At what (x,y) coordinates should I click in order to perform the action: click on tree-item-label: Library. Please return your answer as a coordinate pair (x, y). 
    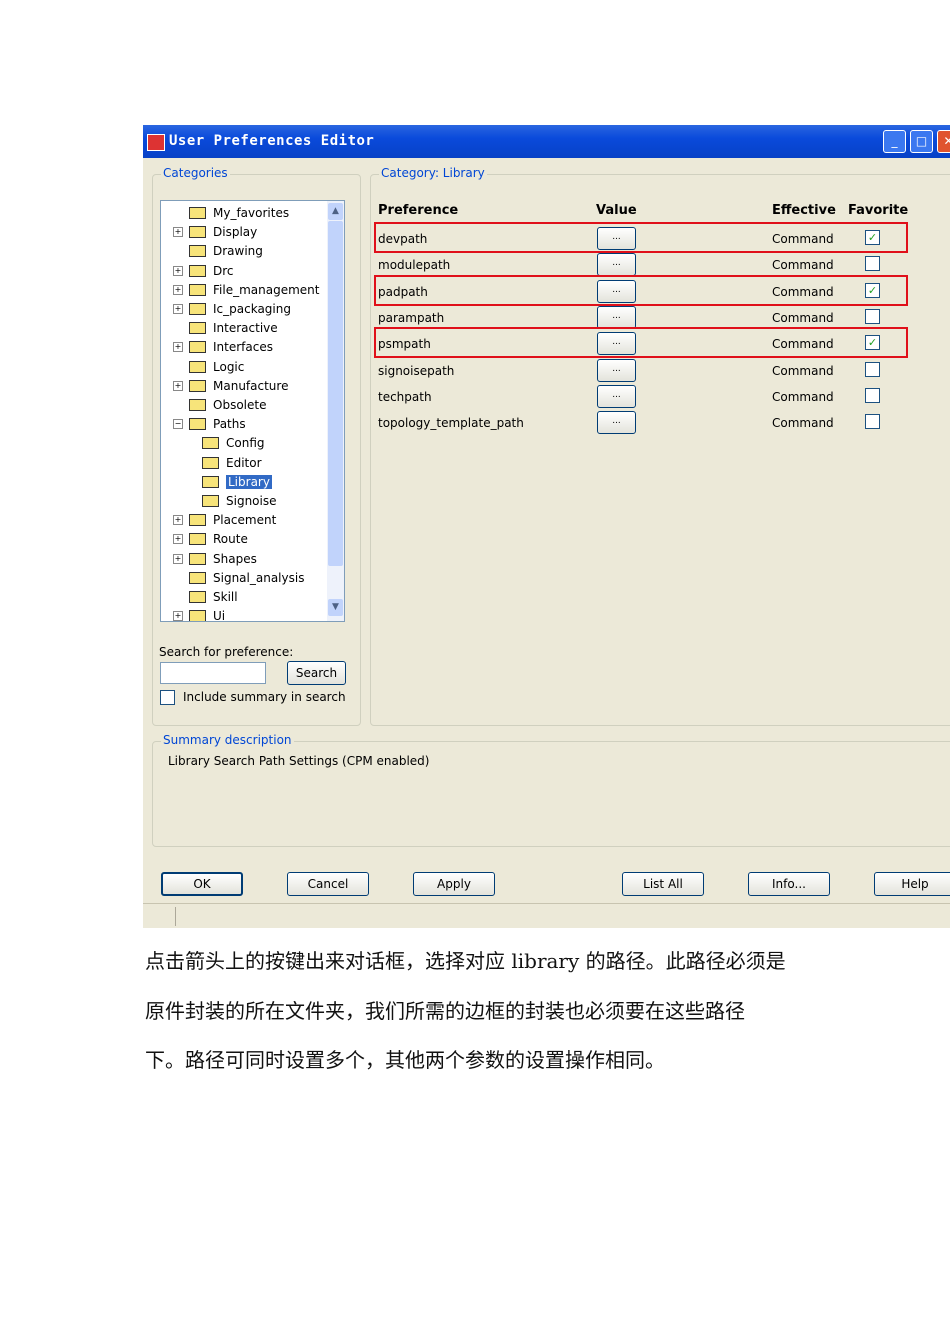
    Looking at the image, I should click on (249, 481).